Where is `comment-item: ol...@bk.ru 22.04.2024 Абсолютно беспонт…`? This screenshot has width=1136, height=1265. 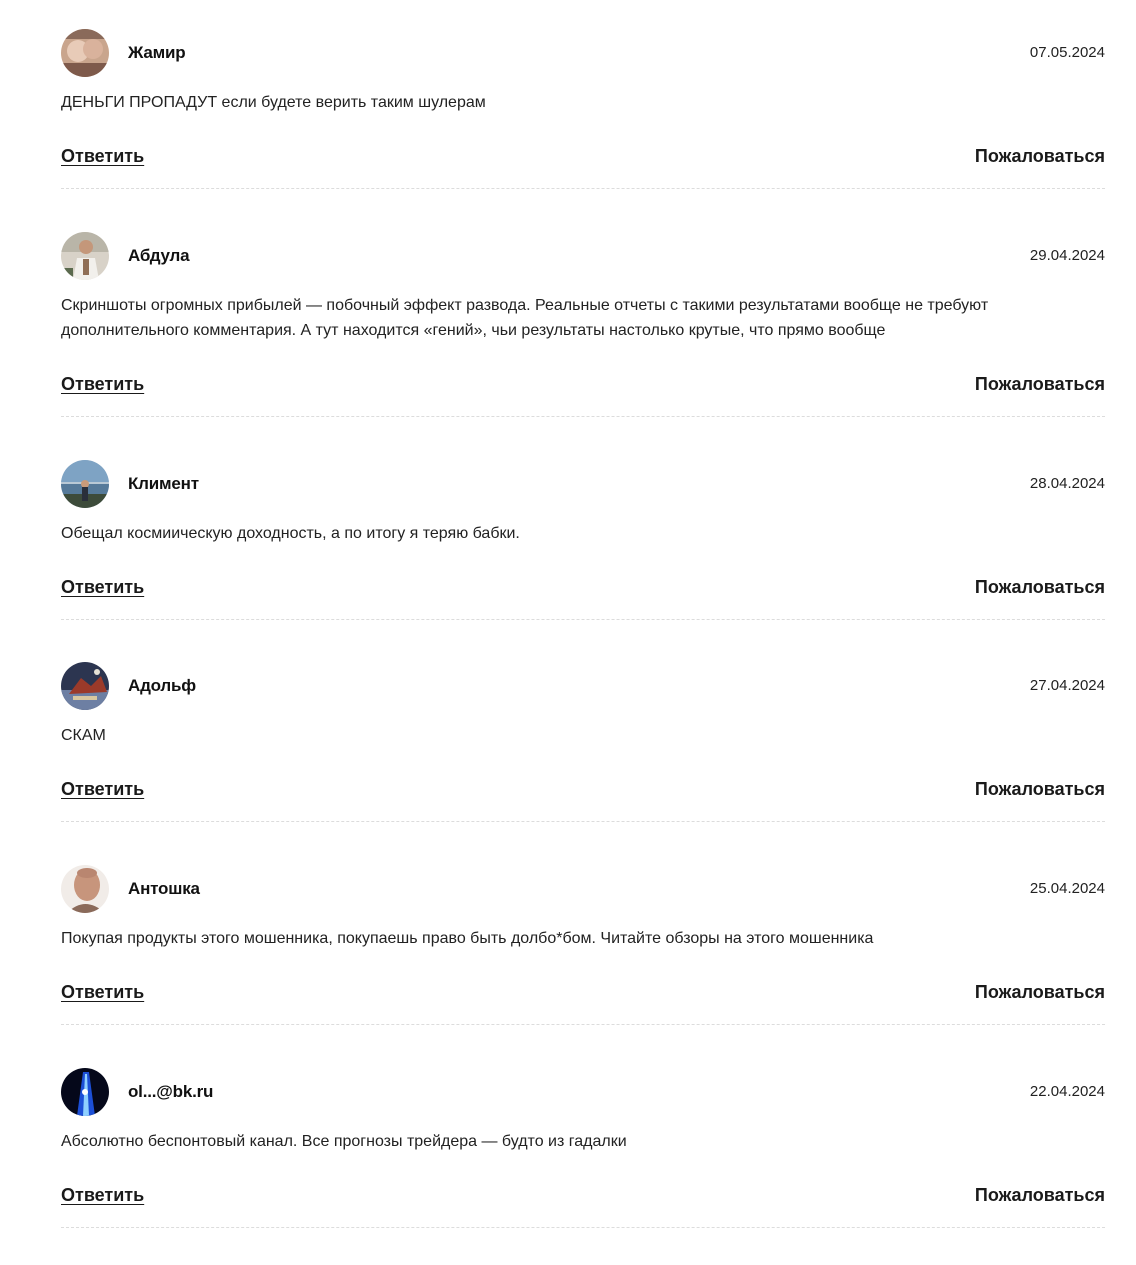 comment-item: ol...@bk.ru 22.04.2024 Абсолютно беспонт… is located at coordinates (583, 1148).